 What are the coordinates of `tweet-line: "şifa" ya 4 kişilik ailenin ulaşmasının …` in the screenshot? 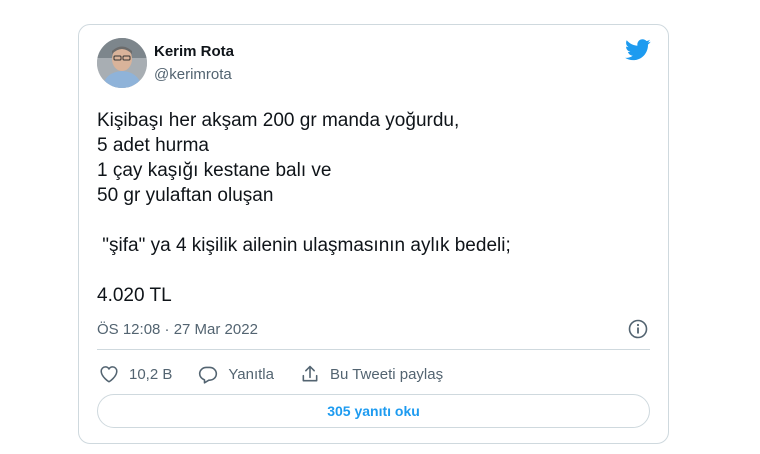 It's located at (304, 245).